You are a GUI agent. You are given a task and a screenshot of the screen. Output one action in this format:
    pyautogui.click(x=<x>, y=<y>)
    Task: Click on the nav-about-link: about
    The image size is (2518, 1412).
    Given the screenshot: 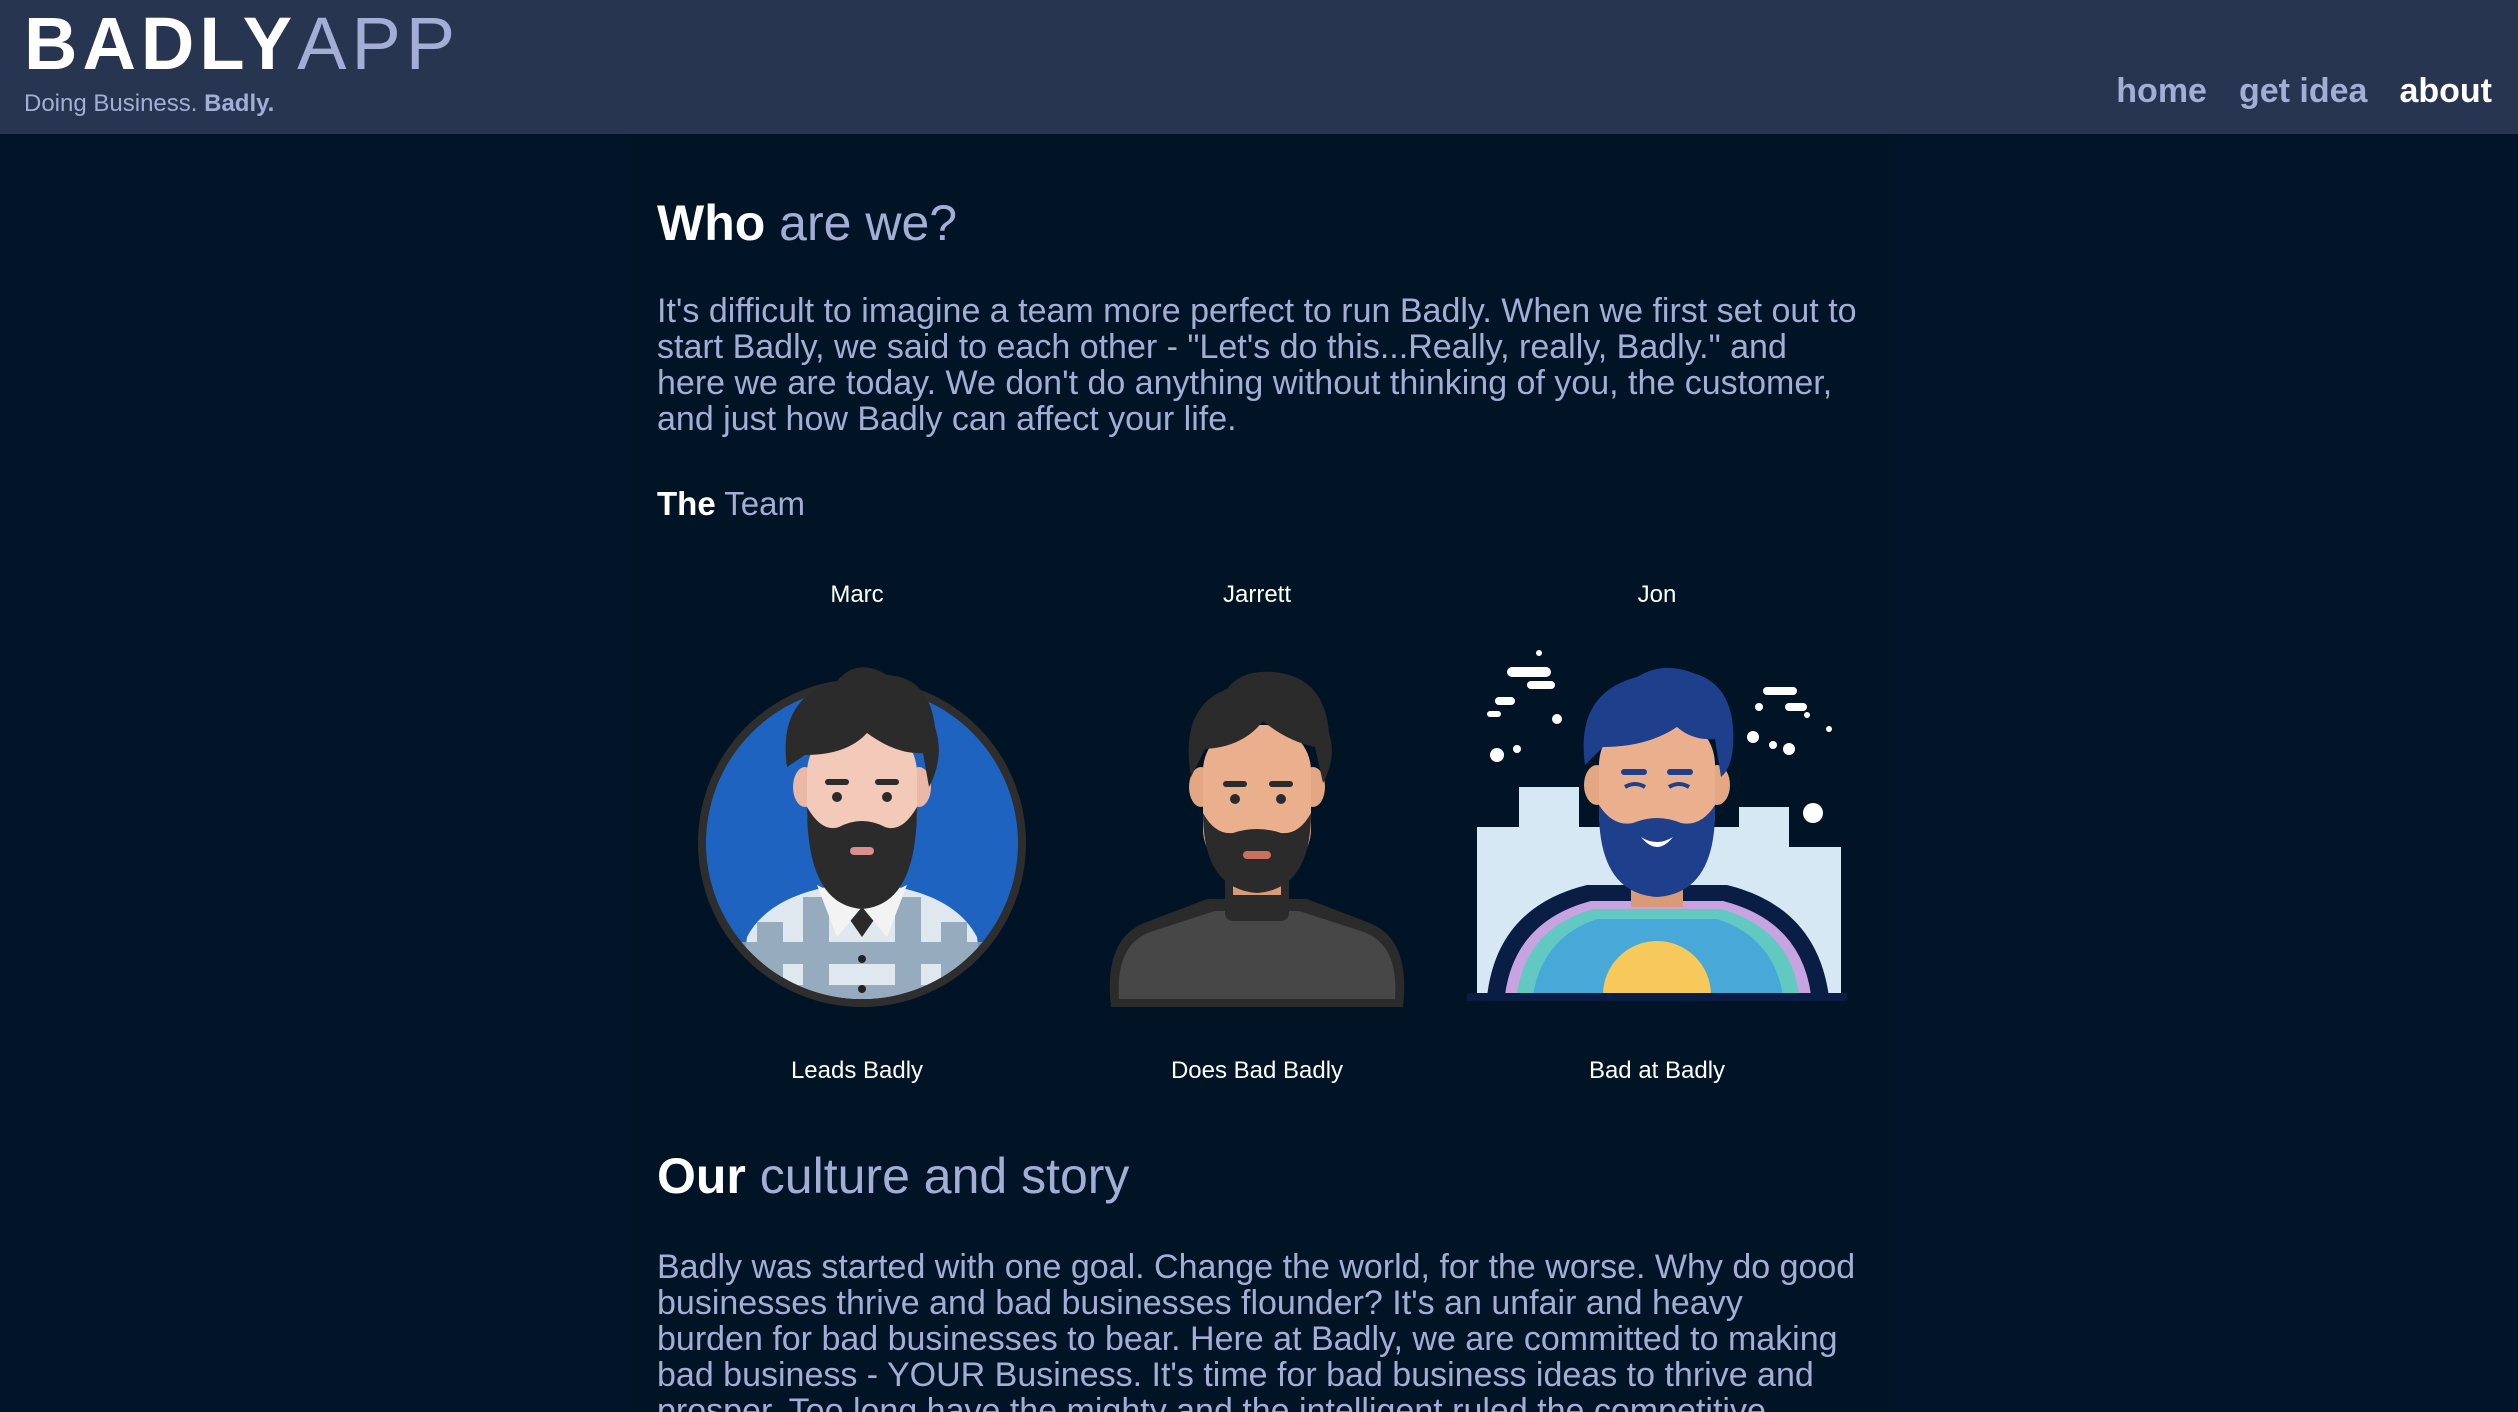 What is the action you would take?
    pyautogui.click(x=2445, y=91)
    